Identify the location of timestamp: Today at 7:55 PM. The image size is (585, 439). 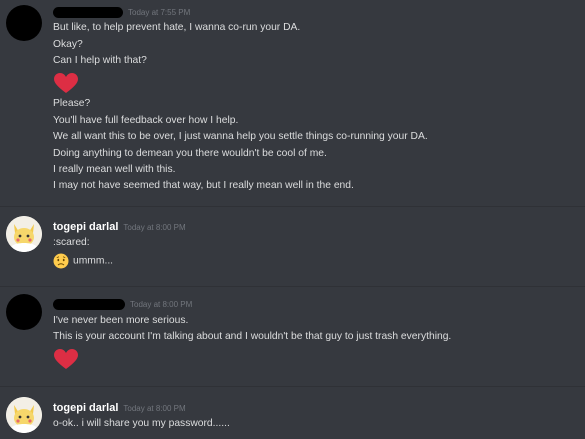
(159, 12).